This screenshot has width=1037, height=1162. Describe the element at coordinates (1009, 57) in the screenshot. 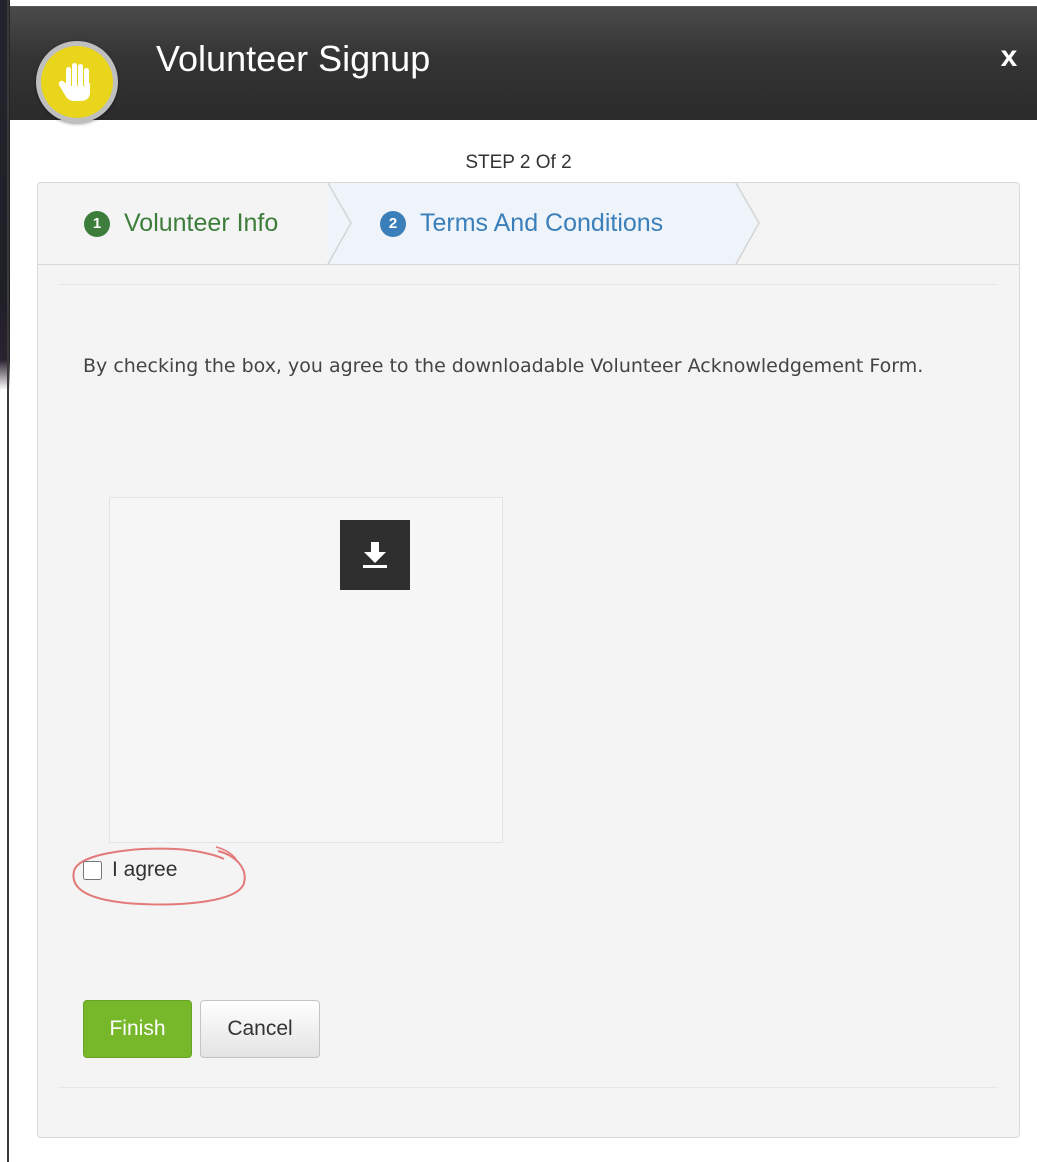

I see `close-button: x` at that location.